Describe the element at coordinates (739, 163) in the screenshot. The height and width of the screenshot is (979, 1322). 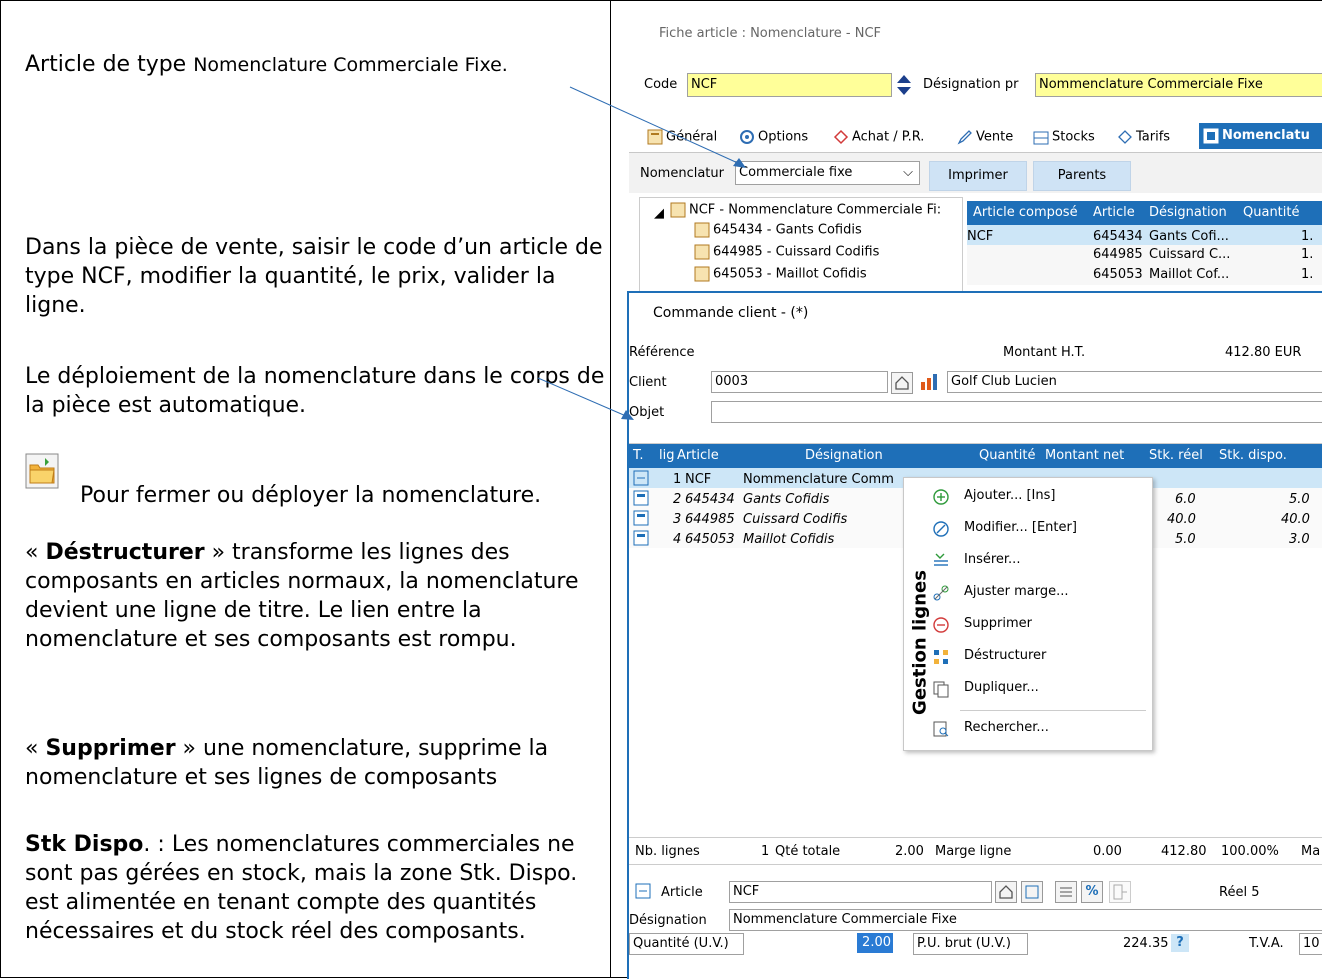
I see `arrow-head` at that location.